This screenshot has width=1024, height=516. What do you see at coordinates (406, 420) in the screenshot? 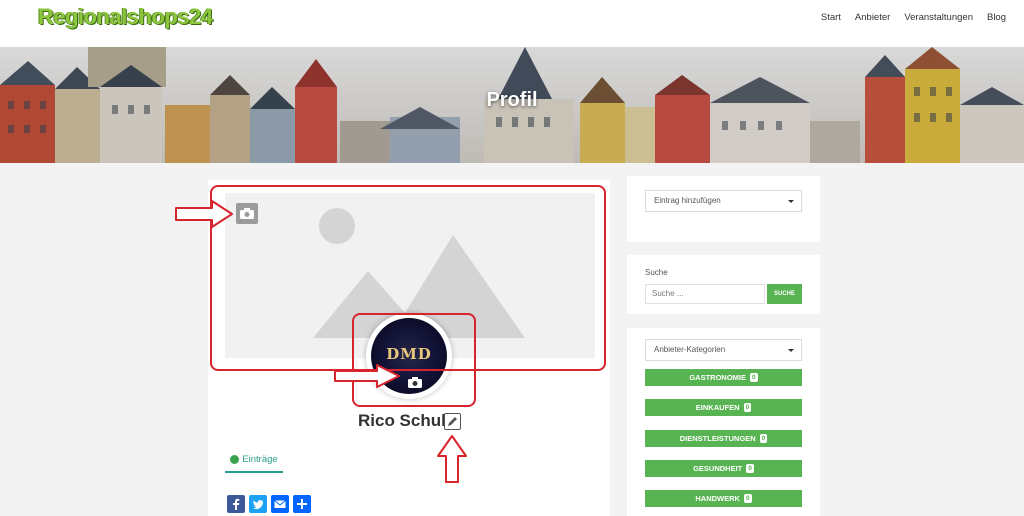
I see `profile-name: Rico Schulz` at bounding box center [406, 420].